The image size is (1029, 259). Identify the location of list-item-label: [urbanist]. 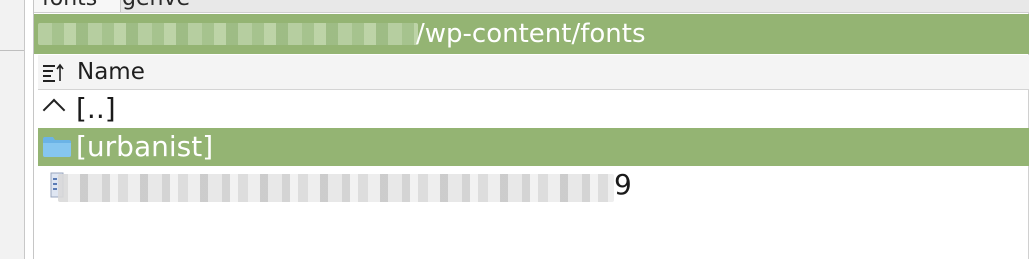
(145, 146).